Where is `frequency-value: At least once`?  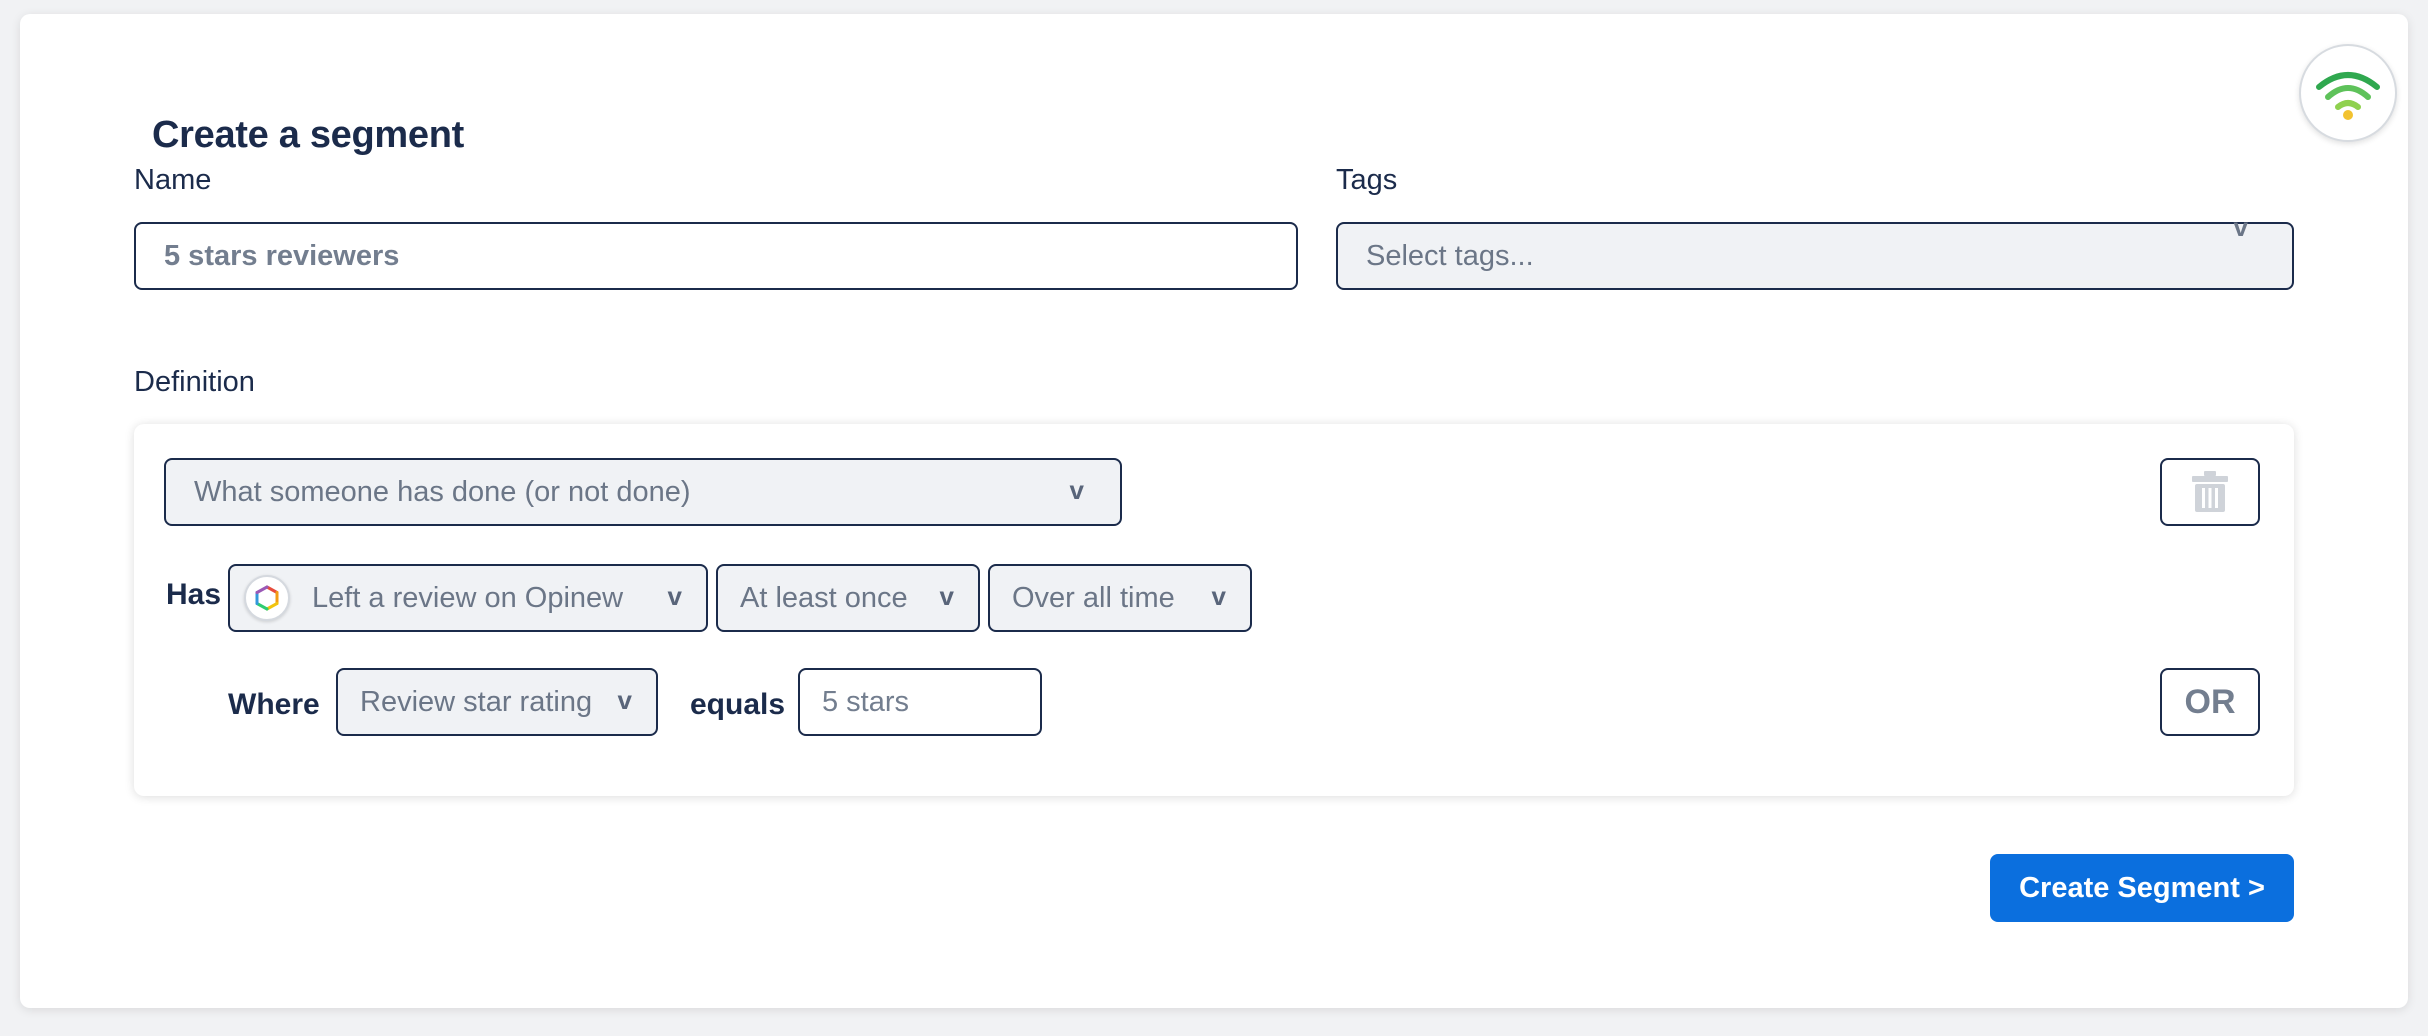 frequency-value: At least once is located at coordinates (824, 597).